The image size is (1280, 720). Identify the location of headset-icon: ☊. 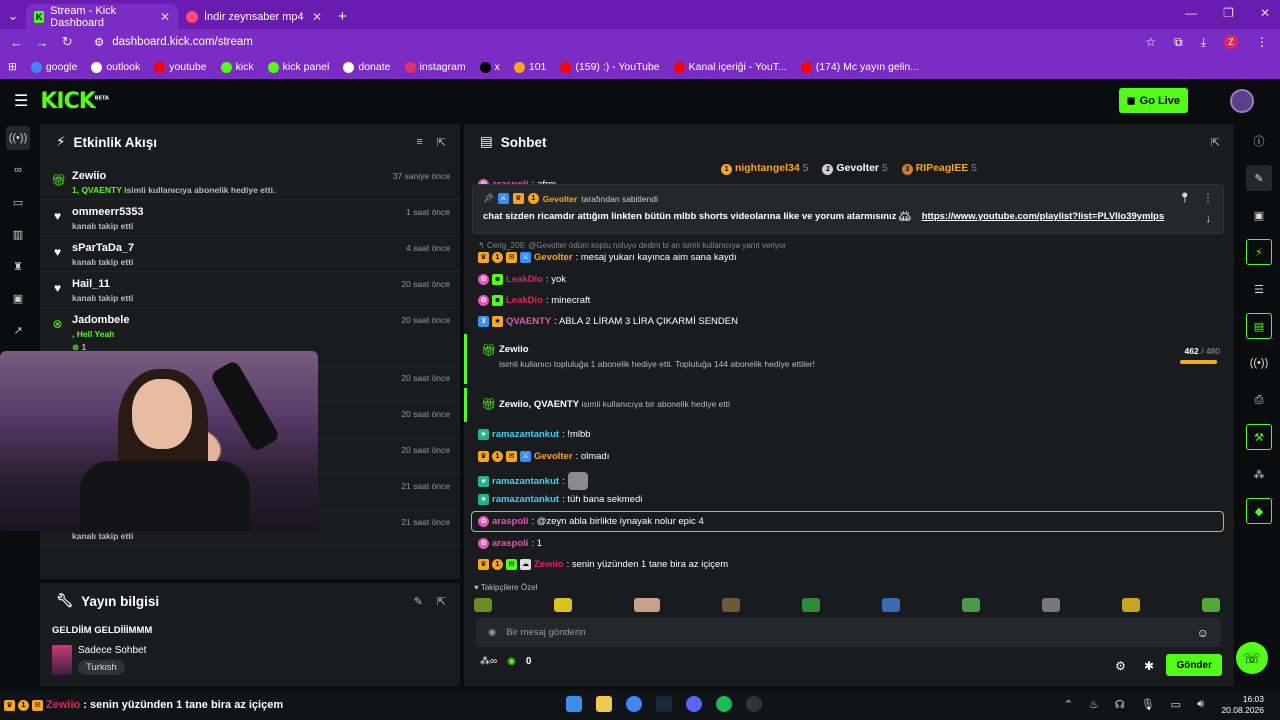
(1120, 704).